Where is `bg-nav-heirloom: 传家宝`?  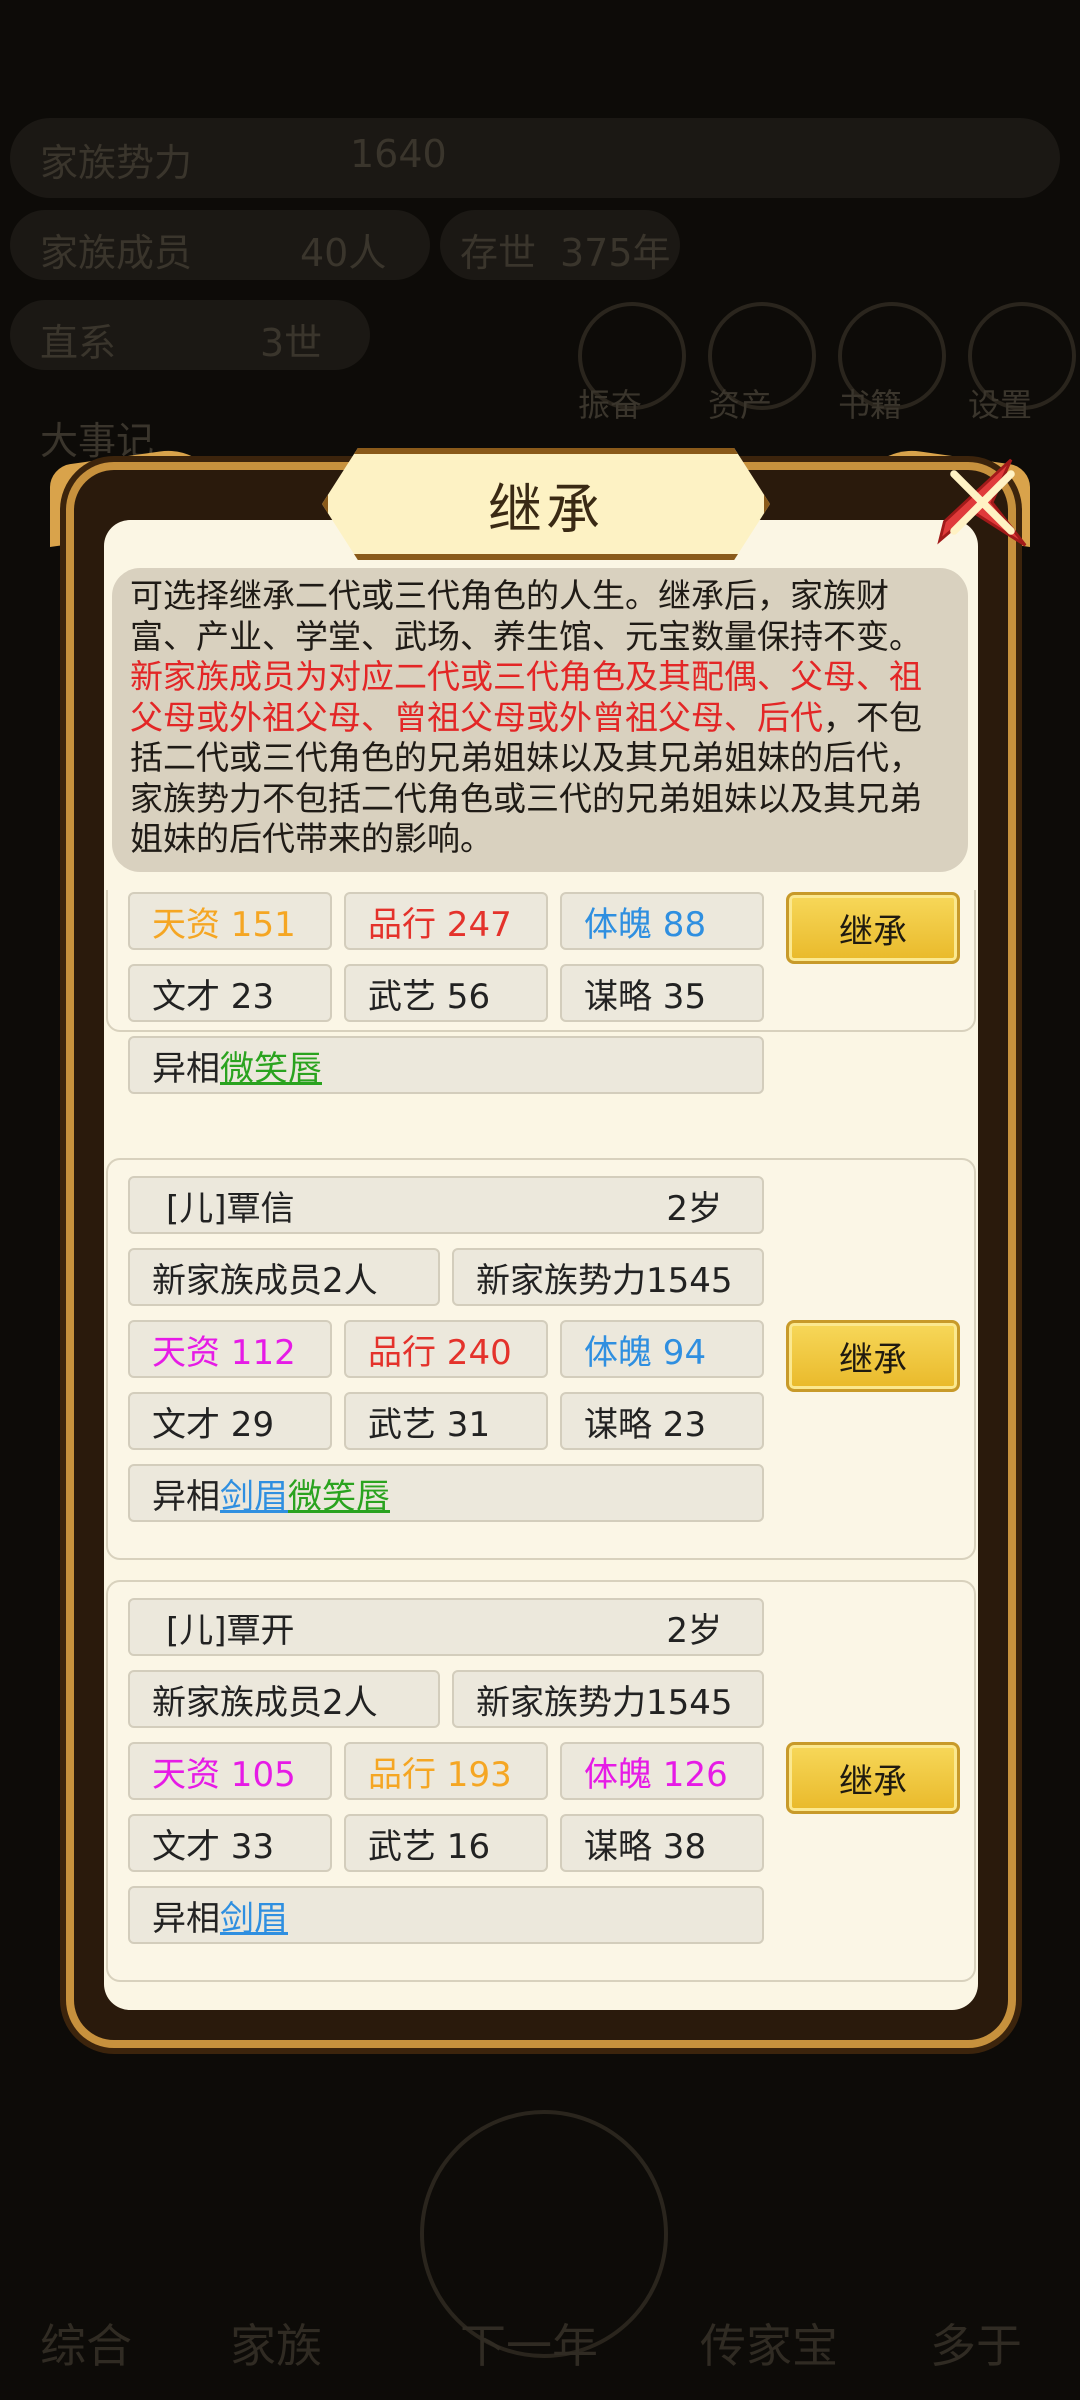 bg-nav-heirloom: 传家宝 is located at coordinates (769, 2346).